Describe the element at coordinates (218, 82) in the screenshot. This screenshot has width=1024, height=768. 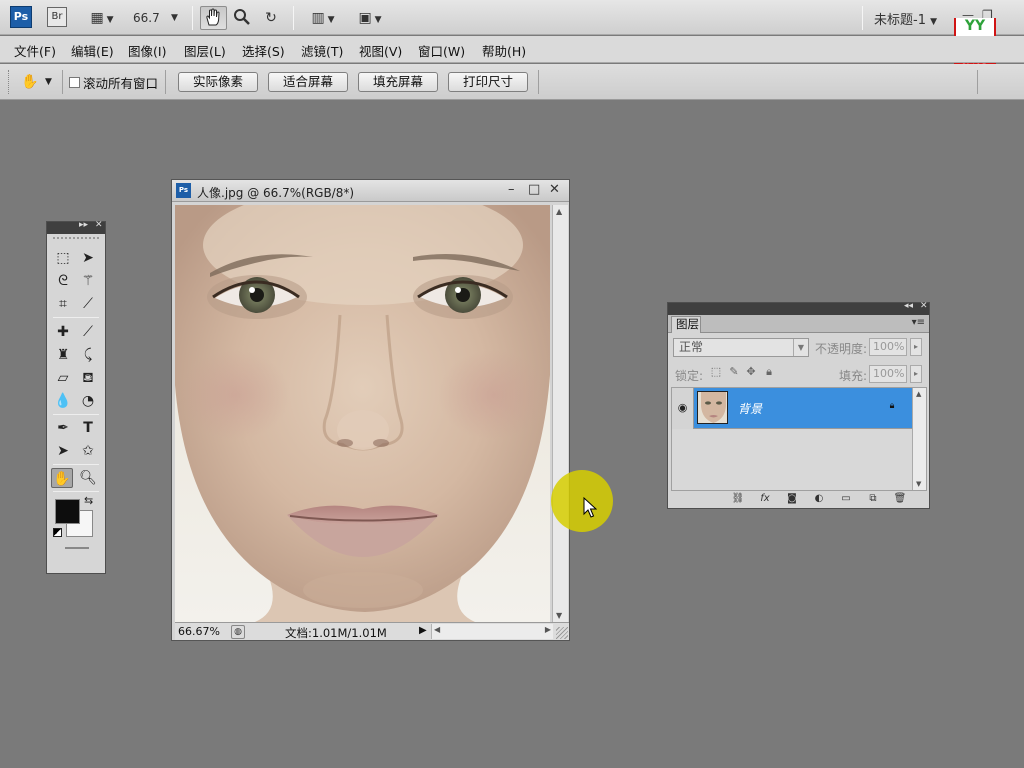
I see `actual-pixels-button: 实际像素` at that location.